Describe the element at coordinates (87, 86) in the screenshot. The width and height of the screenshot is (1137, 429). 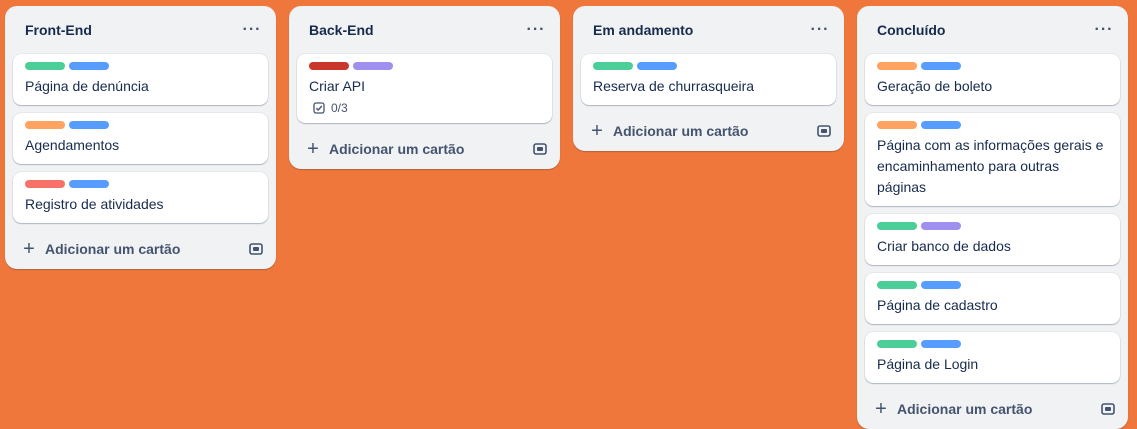
I see `card-title: Página de denúncia` at that location.